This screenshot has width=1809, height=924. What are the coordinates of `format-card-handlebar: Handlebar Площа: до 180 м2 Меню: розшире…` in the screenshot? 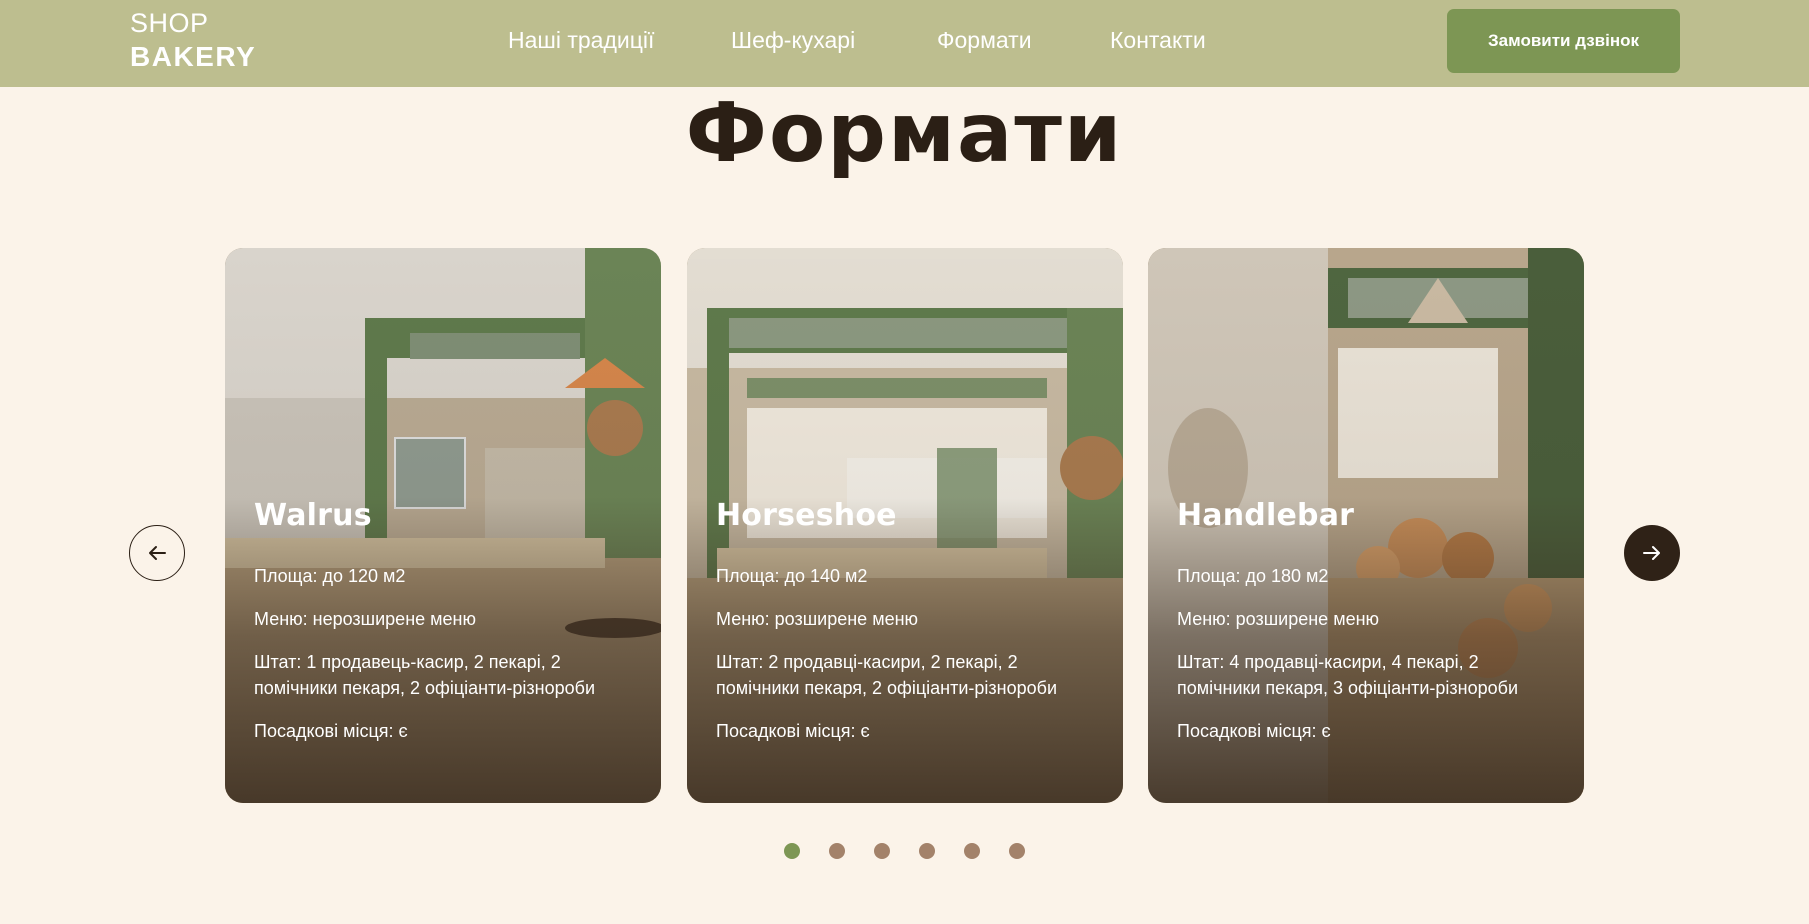 It's located at (1366, 525).